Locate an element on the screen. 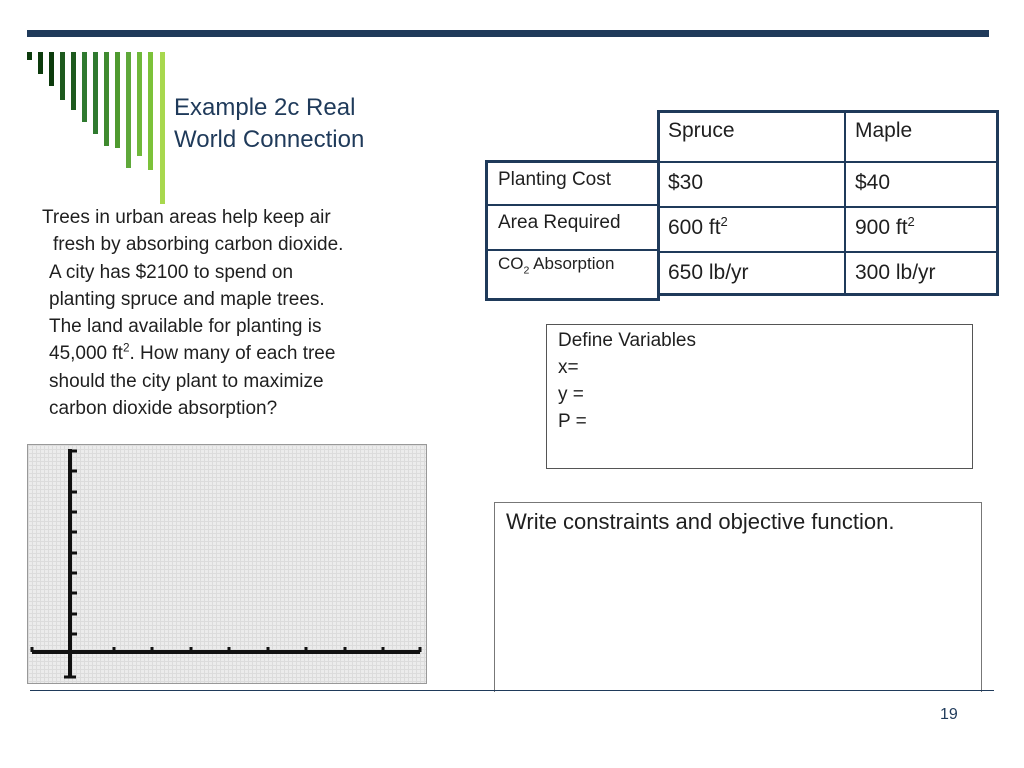 This screenshot has height=768, width=1024. define-variables-box: Define Variables x= y = P = is located at coordinates (759, 396).